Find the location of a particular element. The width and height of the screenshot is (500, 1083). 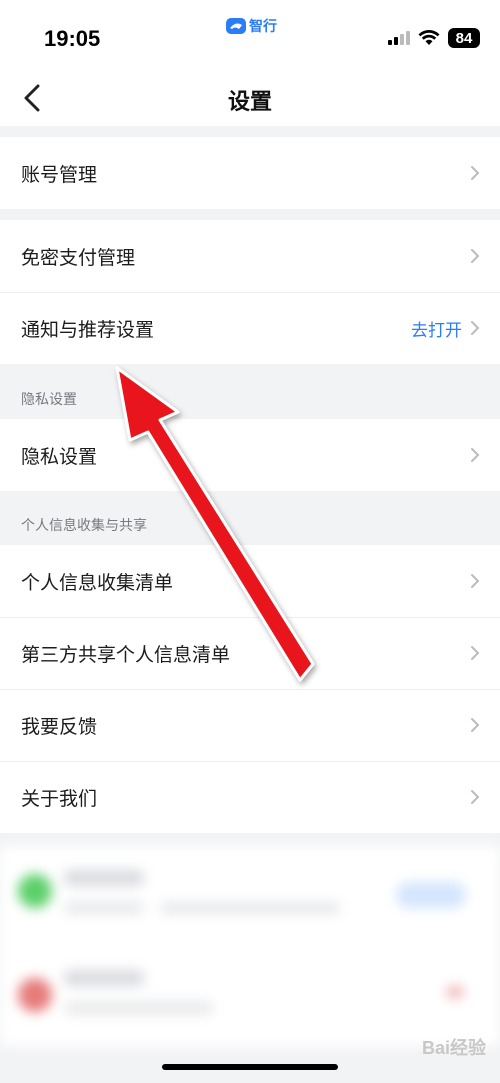

row-label: 个人信息收集清单 is located at coordinates (97, 582).